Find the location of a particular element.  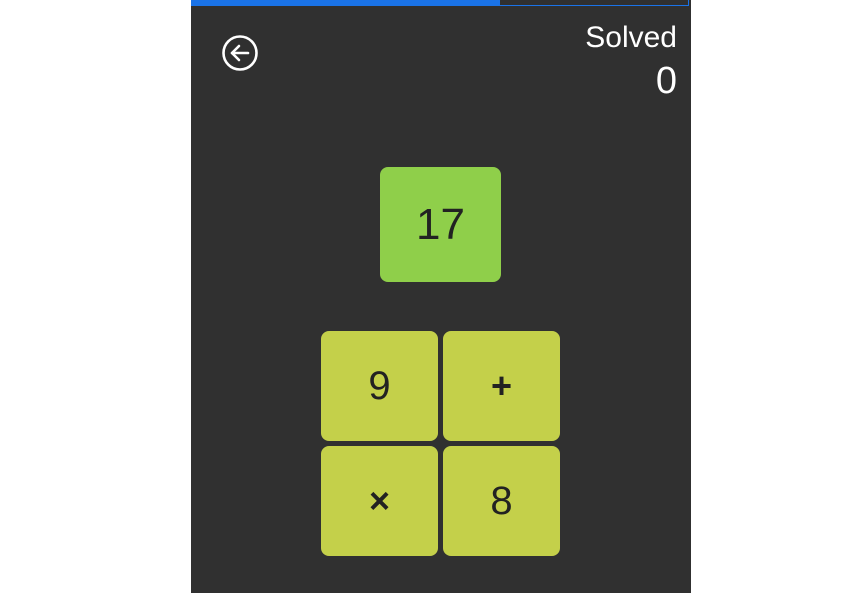

tile-operator-plus: + is located at coordinates (501, 386).